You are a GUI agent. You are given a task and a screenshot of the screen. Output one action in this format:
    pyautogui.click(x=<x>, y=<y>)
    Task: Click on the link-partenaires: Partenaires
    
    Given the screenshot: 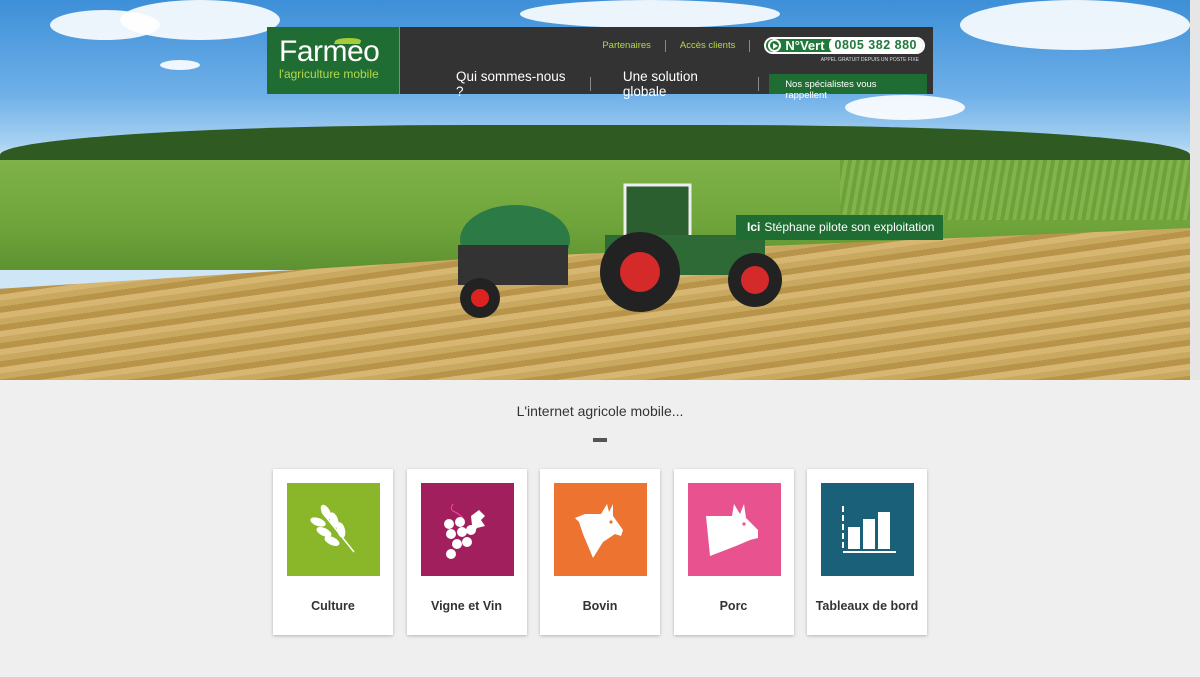 What is the action you would take?
    pyautogui.click(x=626, y=45)
    